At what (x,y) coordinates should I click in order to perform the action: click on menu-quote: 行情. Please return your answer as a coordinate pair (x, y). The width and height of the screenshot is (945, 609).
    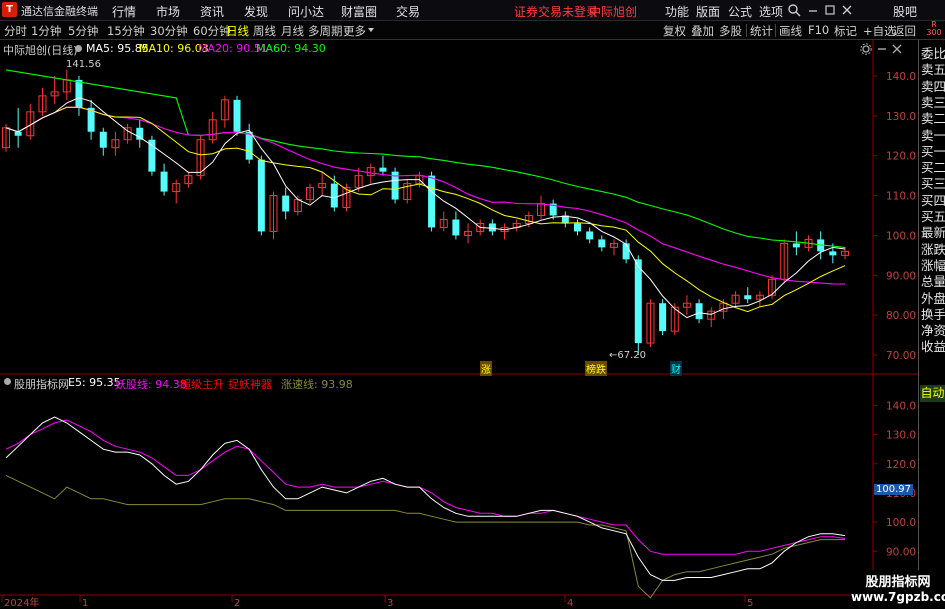
    Looking at the image, I should click on (124, 11).